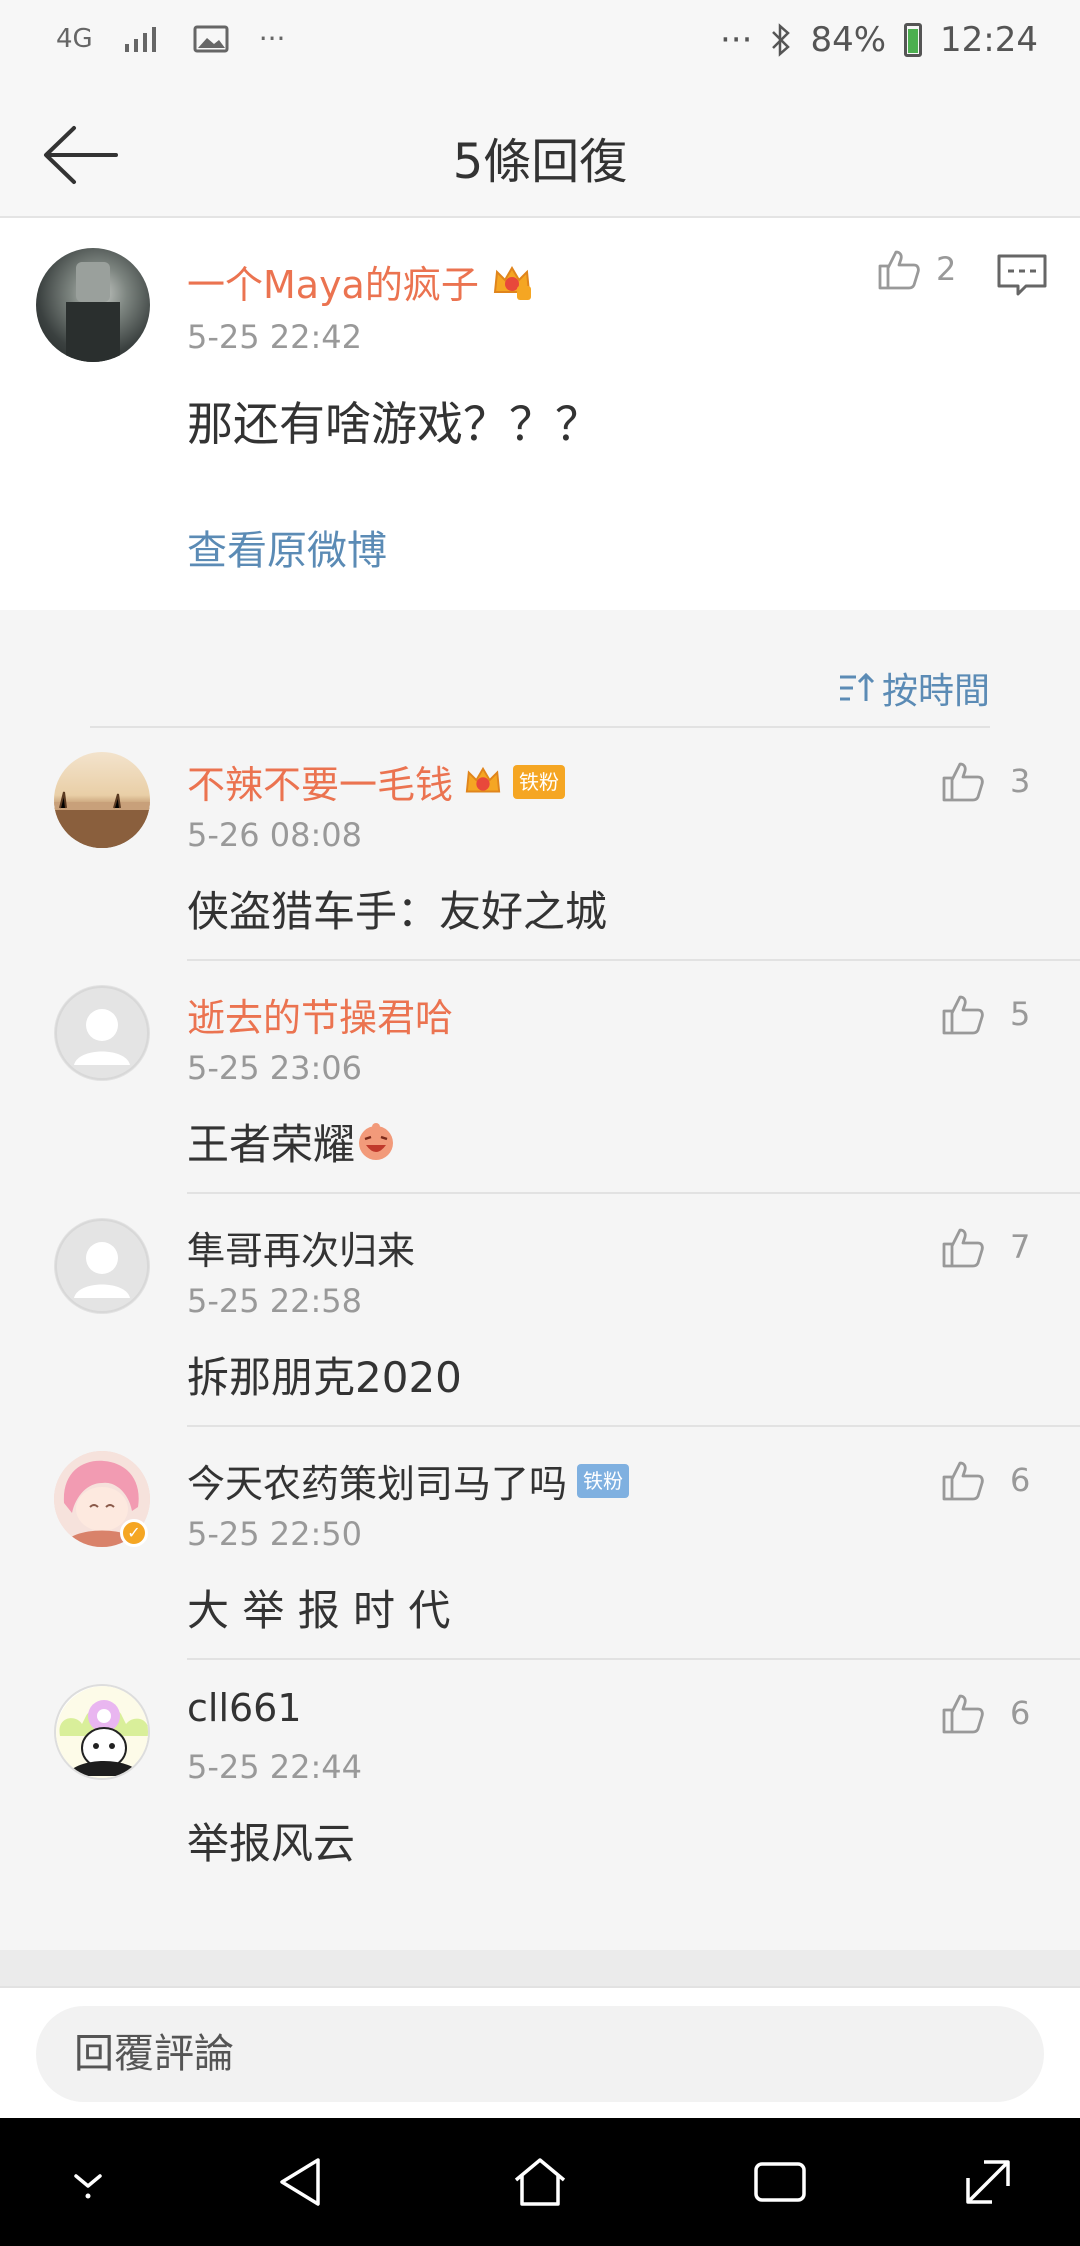 This screenshot has height=2246, width=1080. Describe the element at coordinates (324, 1377) in the screenshot. I see `reply-text: 拆那朋克2020` at that location.